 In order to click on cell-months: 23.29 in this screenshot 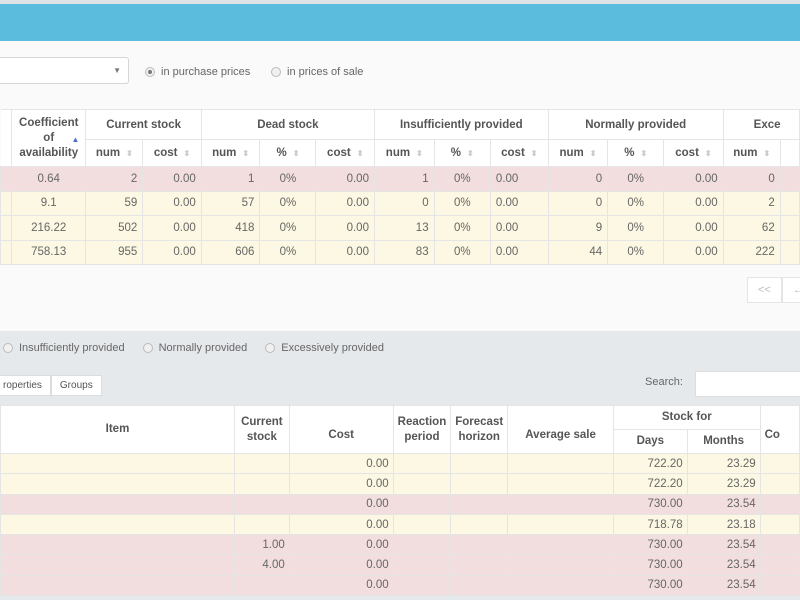, I will do `click(723, 484)`.